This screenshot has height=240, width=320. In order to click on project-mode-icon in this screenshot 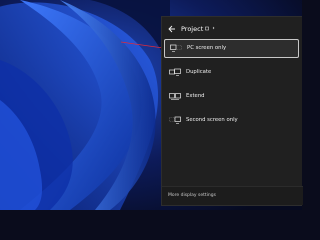, I will do `click(210, 28)`.